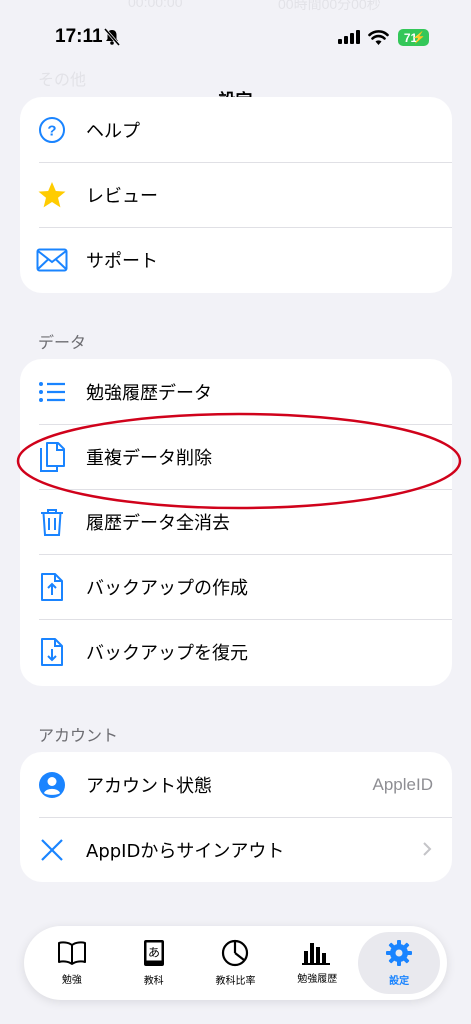 The image size is (471, 1024). What do you see at coordinates (167, 653) in the screenshot?
I see `restore-backup-label: バックアップを復元` at bounding box center [167, 653].